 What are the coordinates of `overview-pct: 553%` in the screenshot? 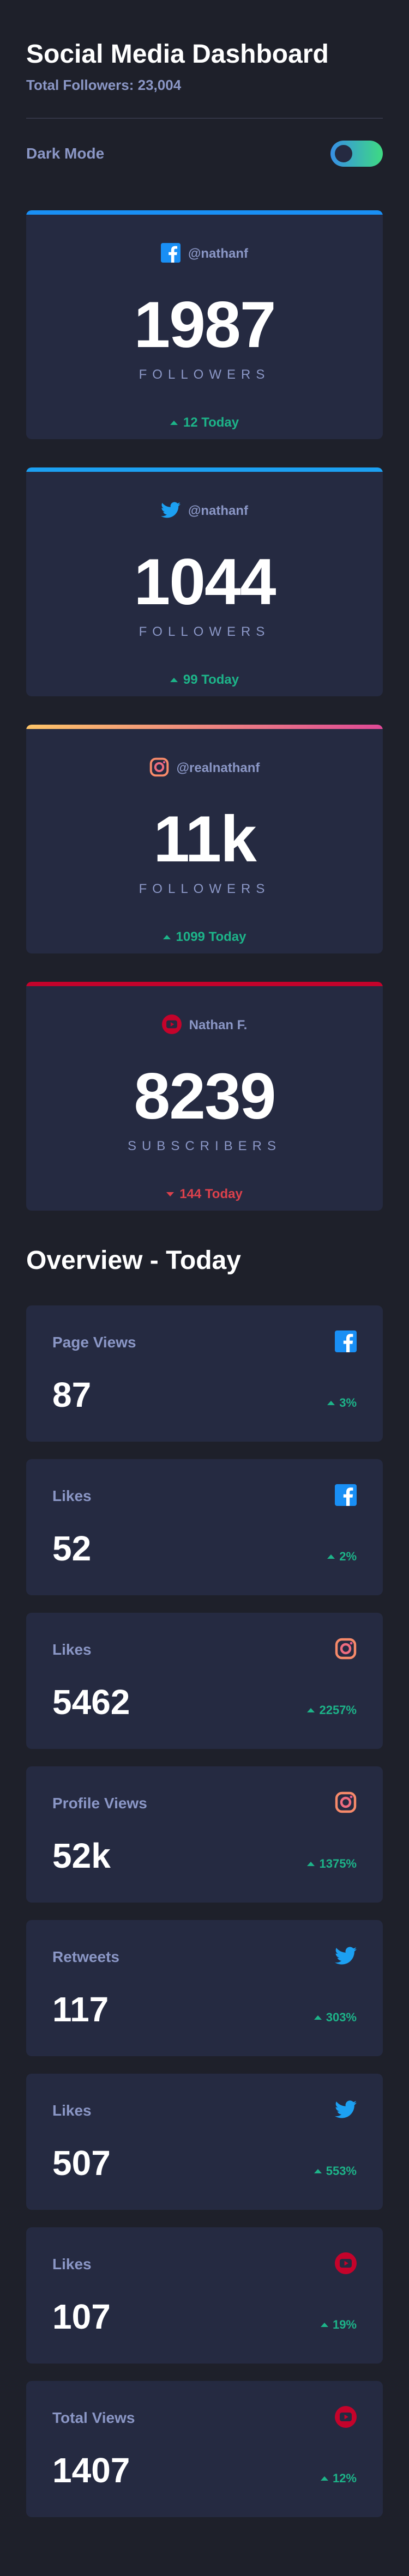 It's located at (335, 2171).